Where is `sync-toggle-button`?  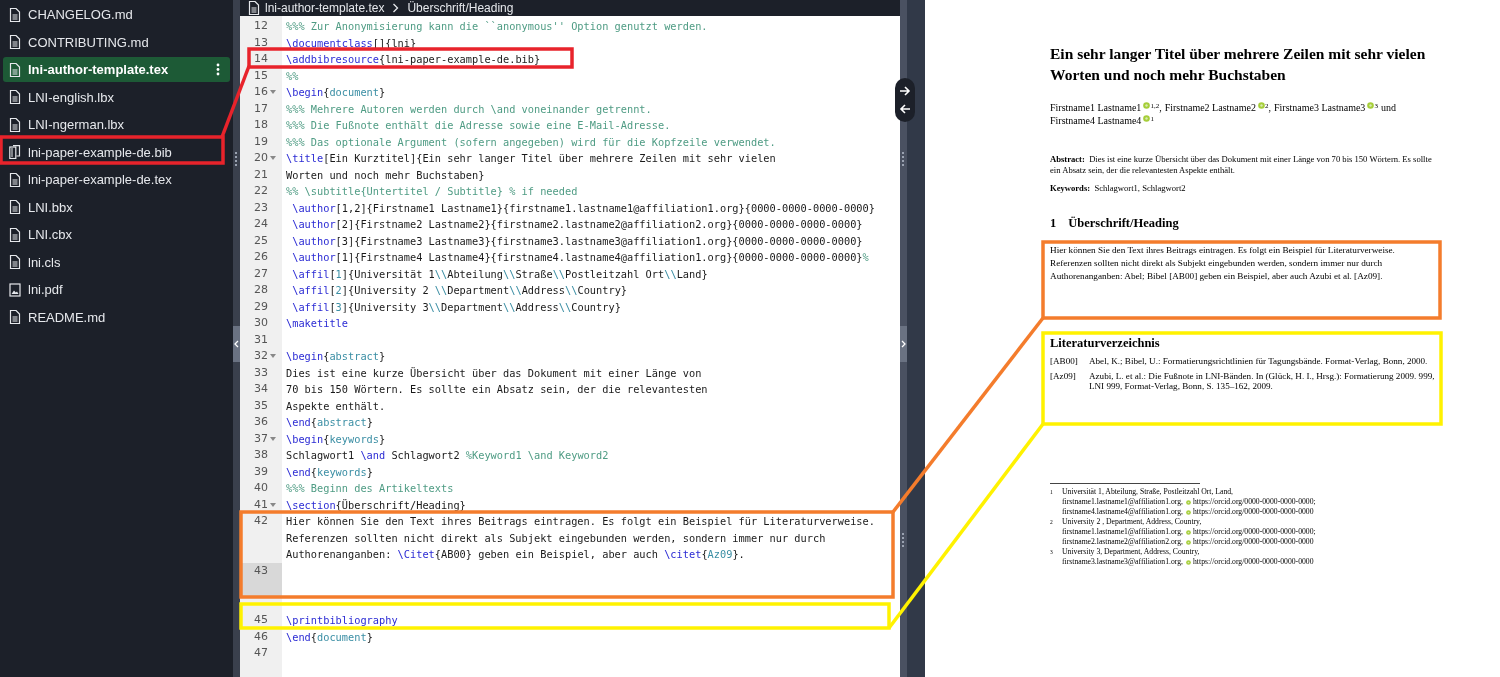 sync-toggle-button is located at coordinates (905, 100).